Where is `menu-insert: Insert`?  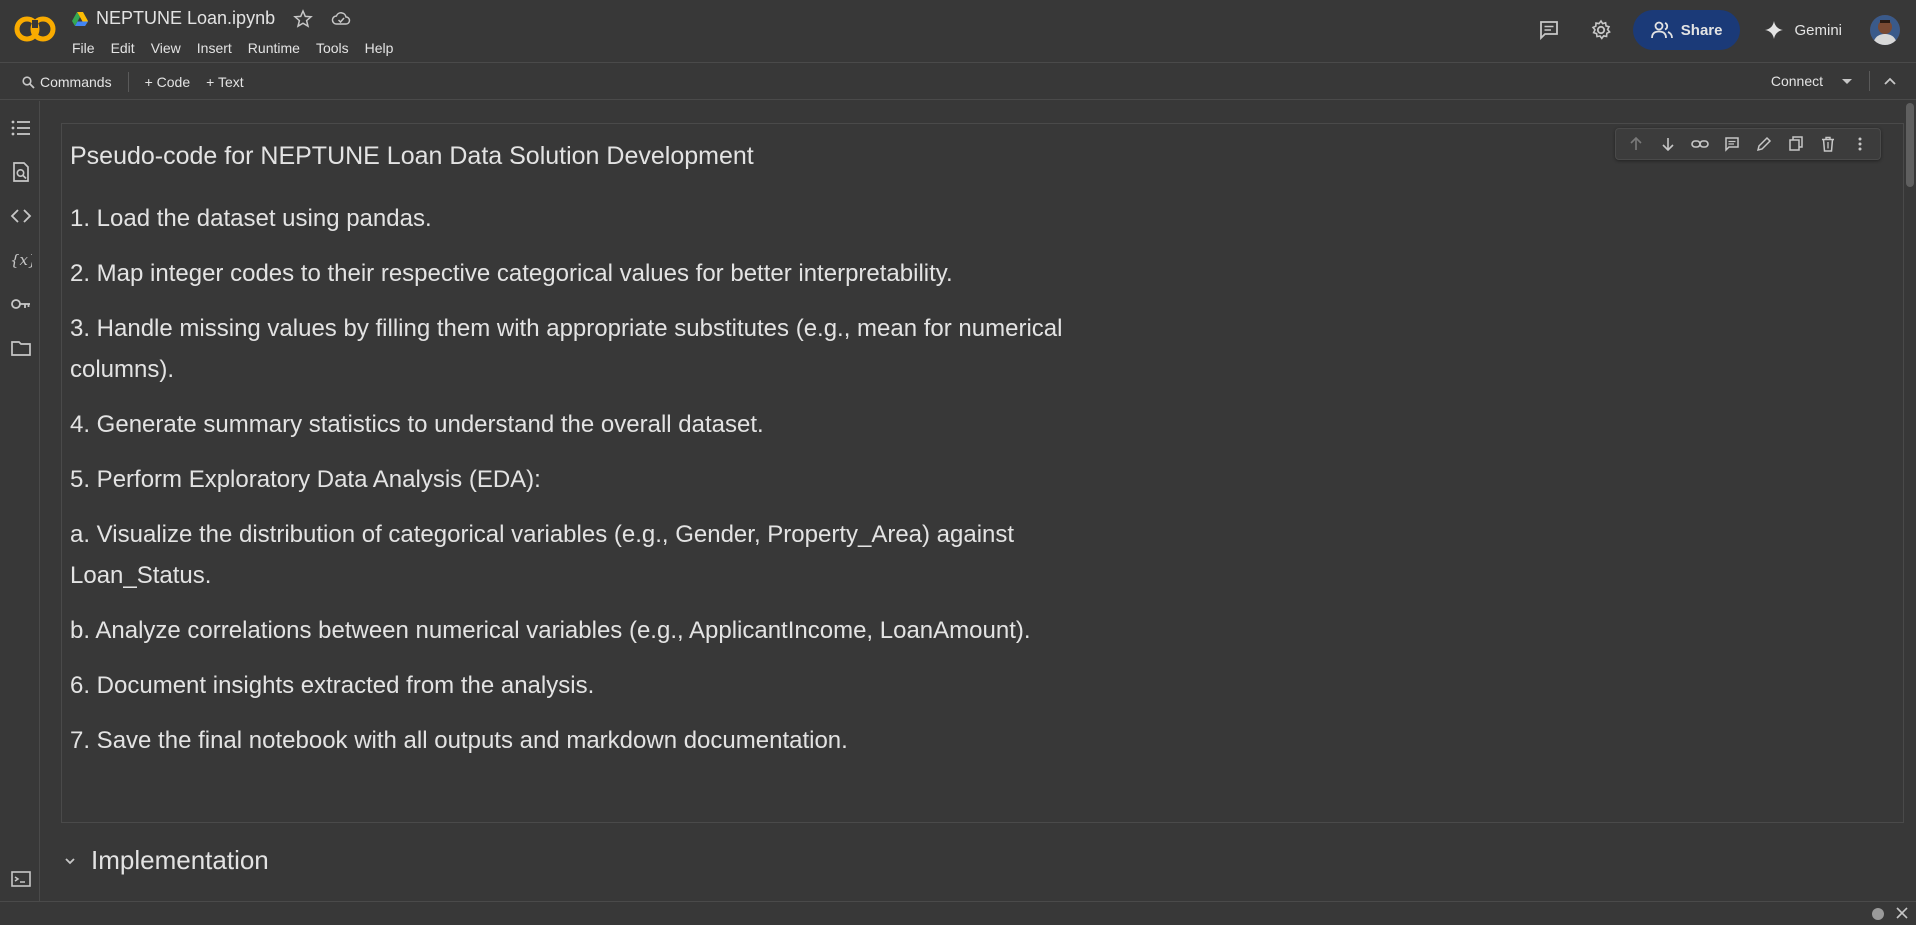
menu-insert: Insert is located at coordinates (214, 48).